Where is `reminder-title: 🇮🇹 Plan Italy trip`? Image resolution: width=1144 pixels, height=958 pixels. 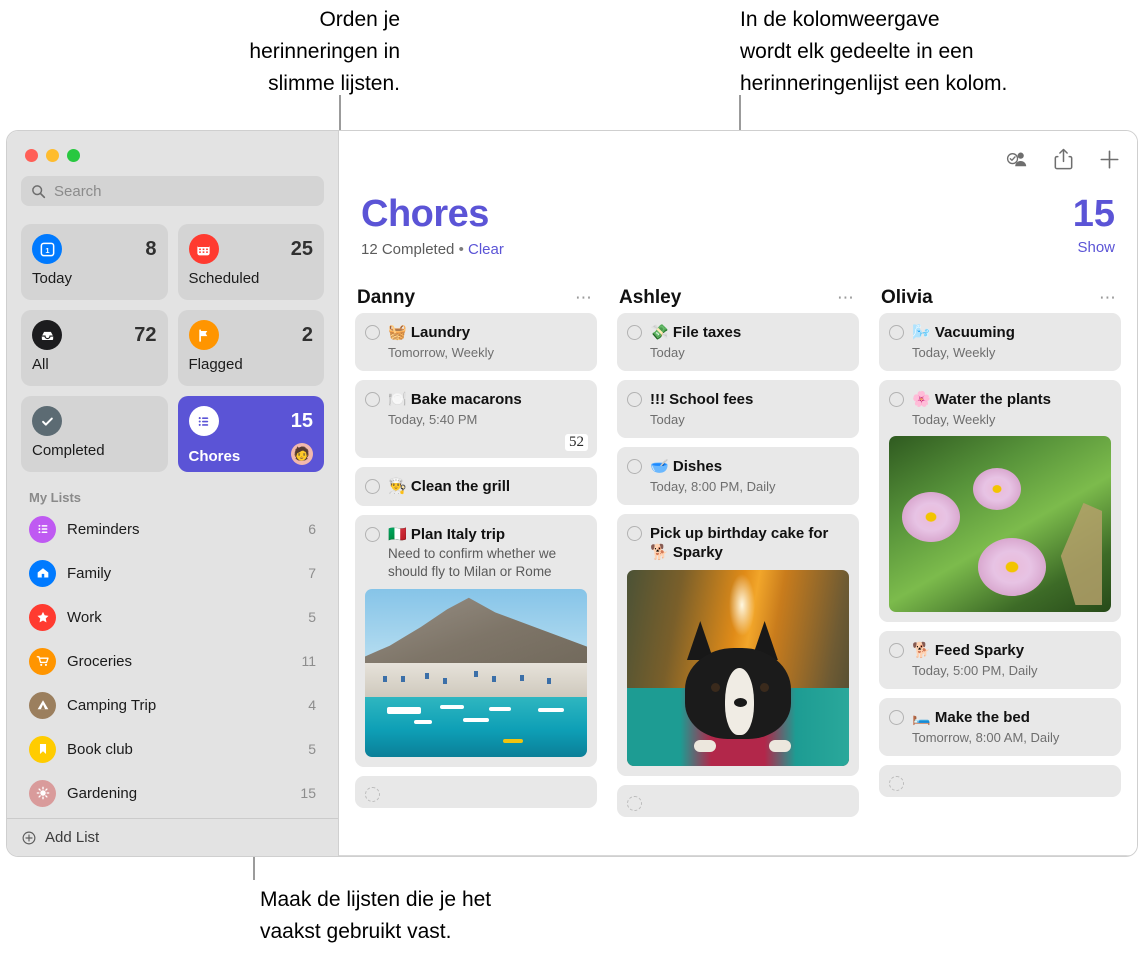
reminder-title: 🇮🇹 Plan Italy trip is located at coordinates (446, 534).